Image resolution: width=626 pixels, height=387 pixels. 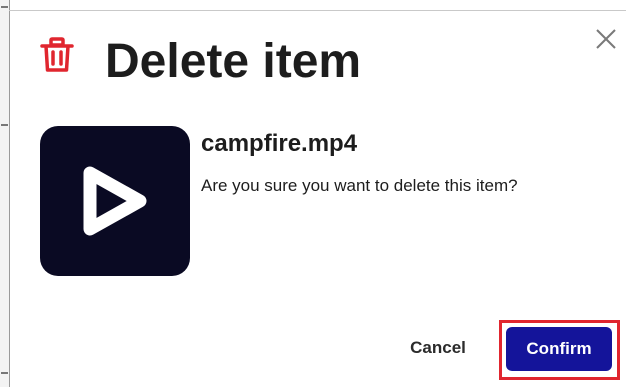 I want to click on close-icon, so click(x=606, y=39).